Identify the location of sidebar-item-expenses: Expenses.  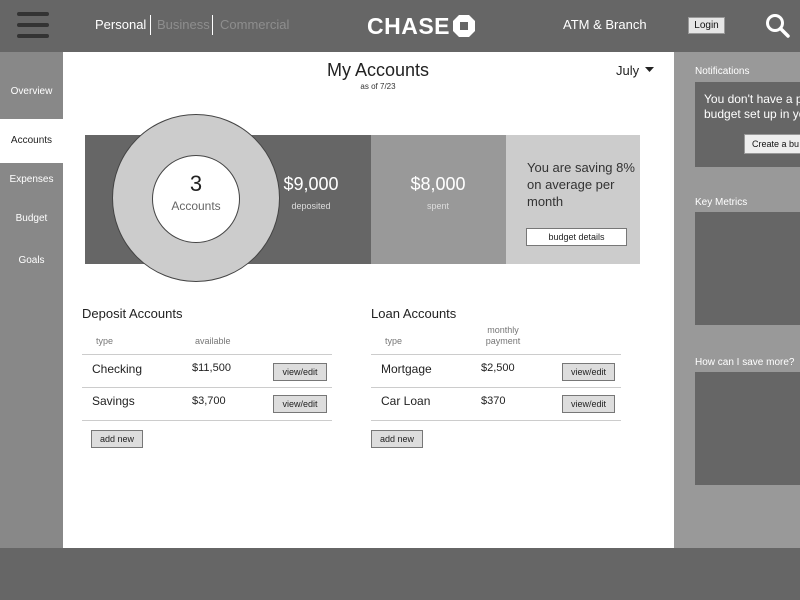
(31, 179).